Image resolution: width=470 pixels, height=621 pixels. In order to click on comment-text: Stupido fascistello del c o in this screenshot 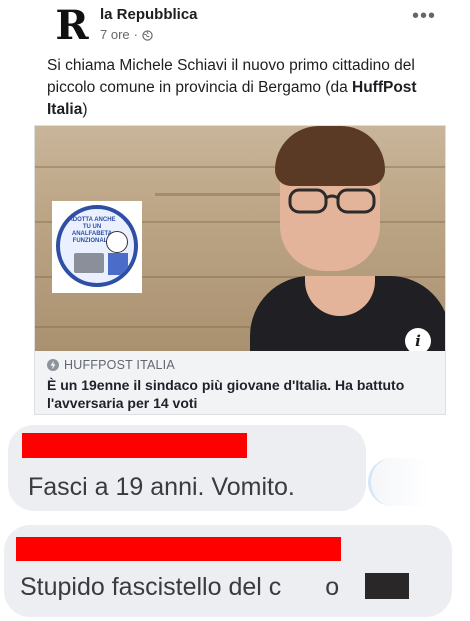, I will do `click(179, 587)`.